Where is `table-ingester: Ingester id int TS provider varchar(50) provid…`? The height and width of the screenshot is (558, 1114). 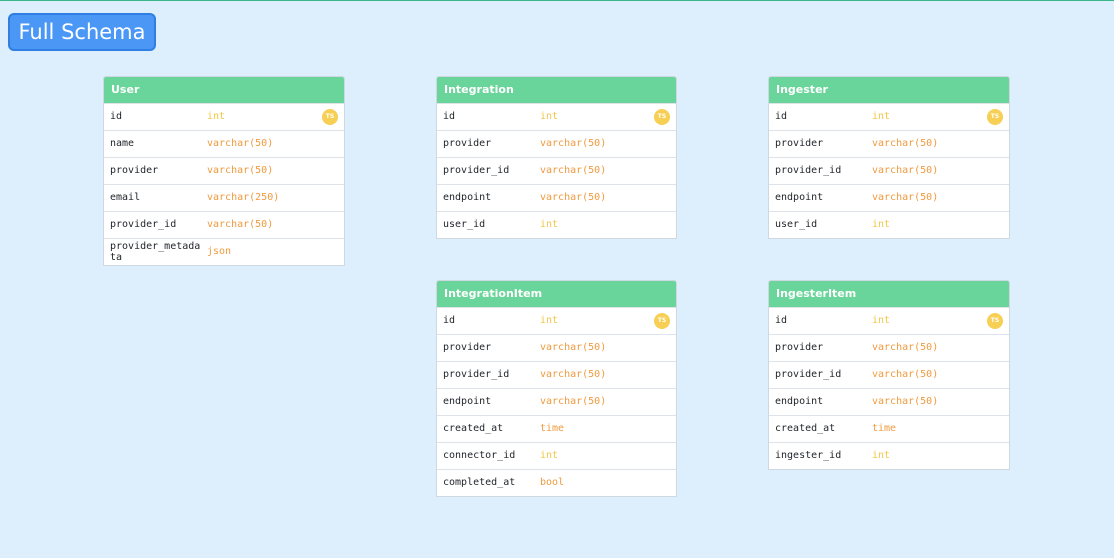
table-ingester: Ingester id int TS provider varchar(50) provid… is located at coordinates (889, 157).